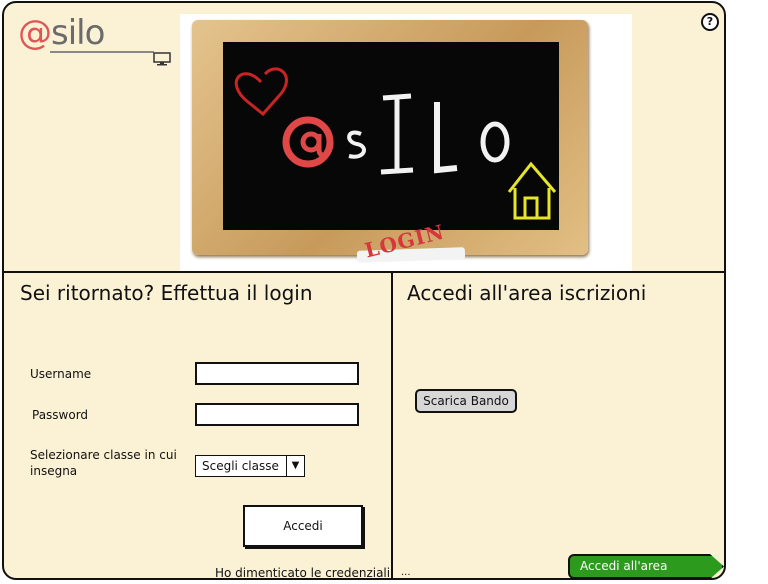 This screenshot has height=584, width=768. What do you see at coordinates (710, 22) in the screenshot?
I see `help-icon: ?` at bounding box center [710, 22].